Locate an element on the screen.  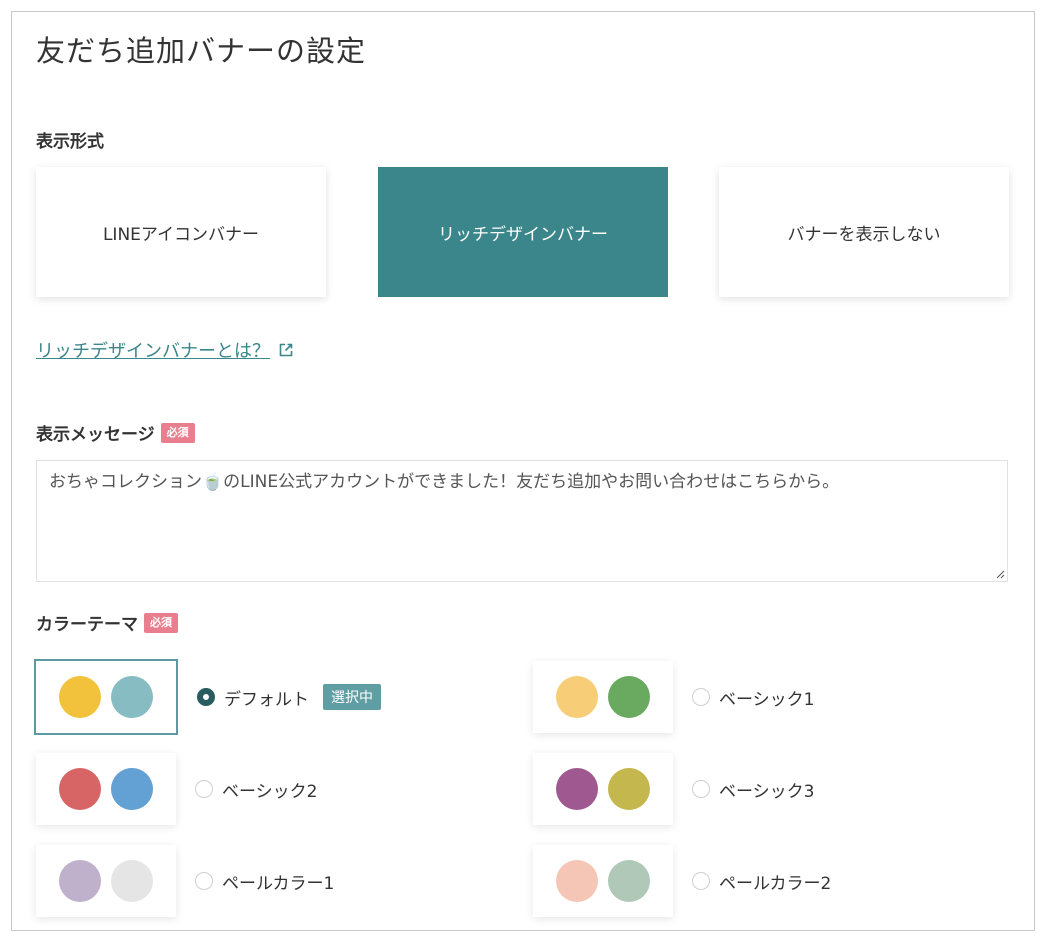
theme-option-default: デフォルト 選択中 is located at coordinates (207, 697).